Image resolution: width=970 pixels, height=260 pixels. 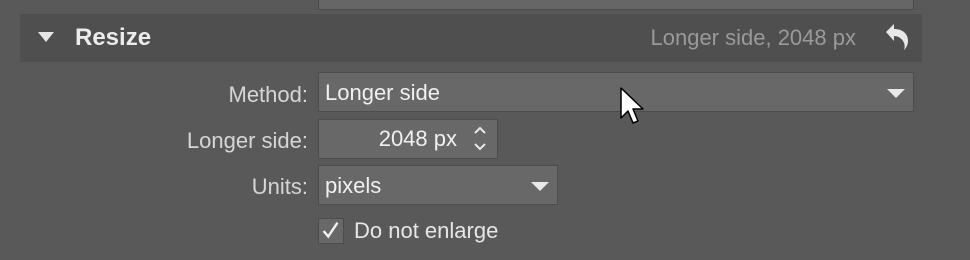 What do you see at coordinates (113, 37) in the screenshot?
I see `section-title: Resize` at bounding box center [113, 37].